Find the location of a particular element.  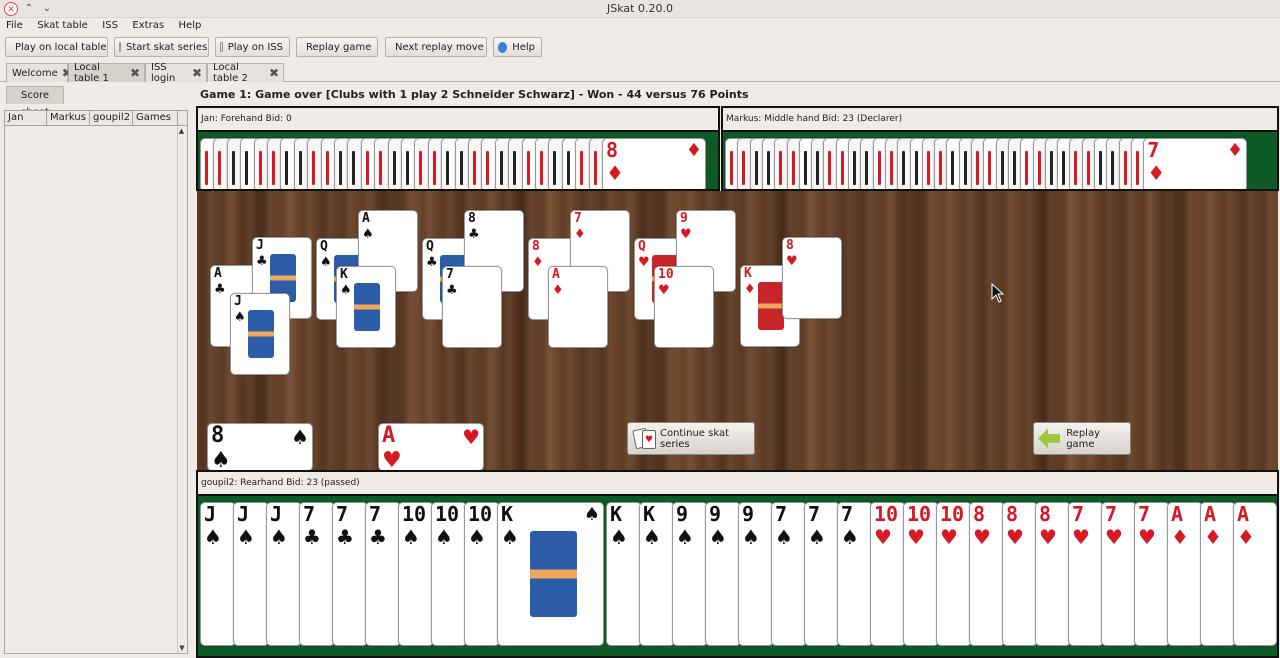

forehand-player-label: Jan: Forehand Bid: 0 is located at coordinates (458, 120).